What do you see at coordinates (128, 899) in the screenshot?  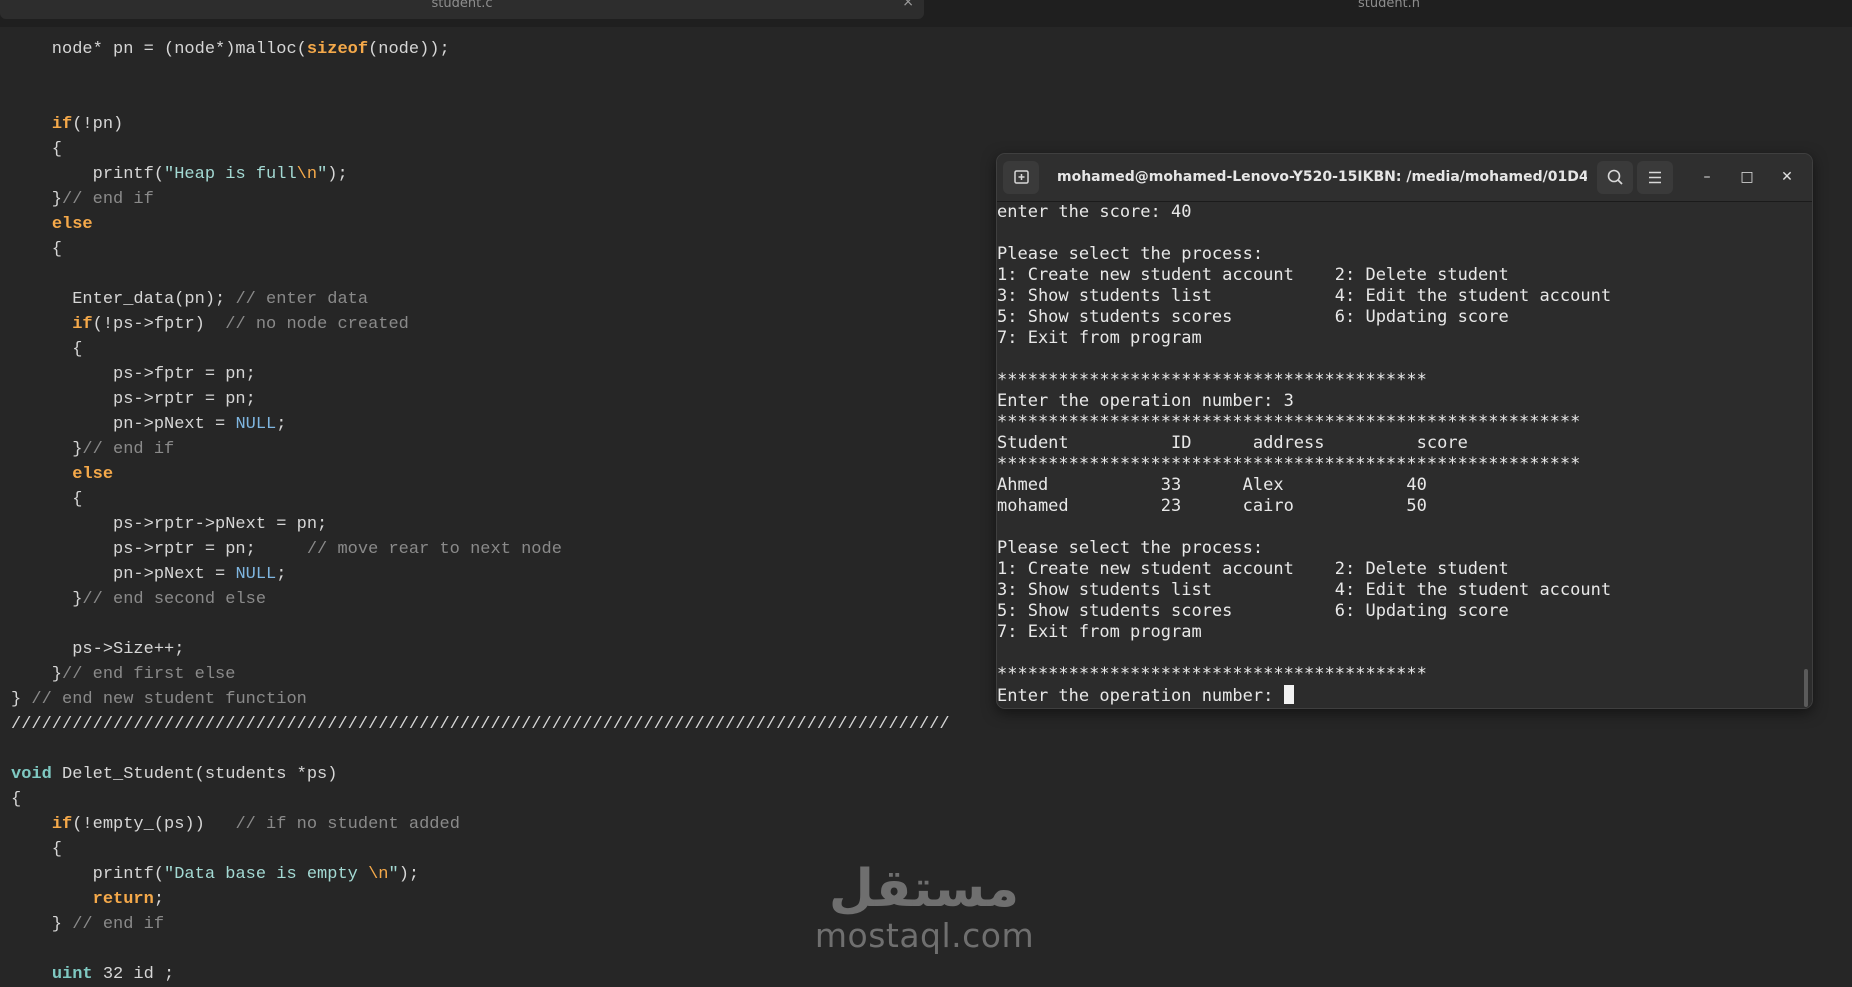 I see `code-line: return;` at bounding box center [128, 899].